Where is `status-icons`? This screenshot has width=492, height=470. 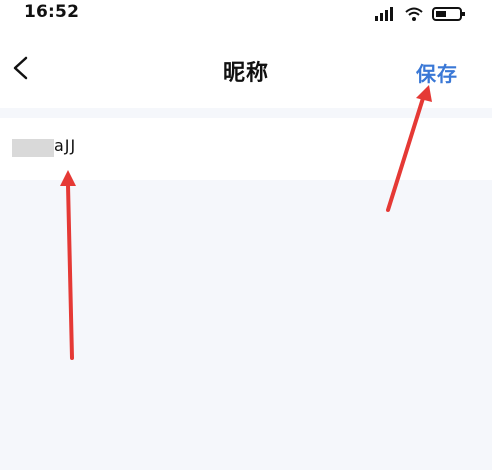 status-icons is located at coordinates (420, 16).